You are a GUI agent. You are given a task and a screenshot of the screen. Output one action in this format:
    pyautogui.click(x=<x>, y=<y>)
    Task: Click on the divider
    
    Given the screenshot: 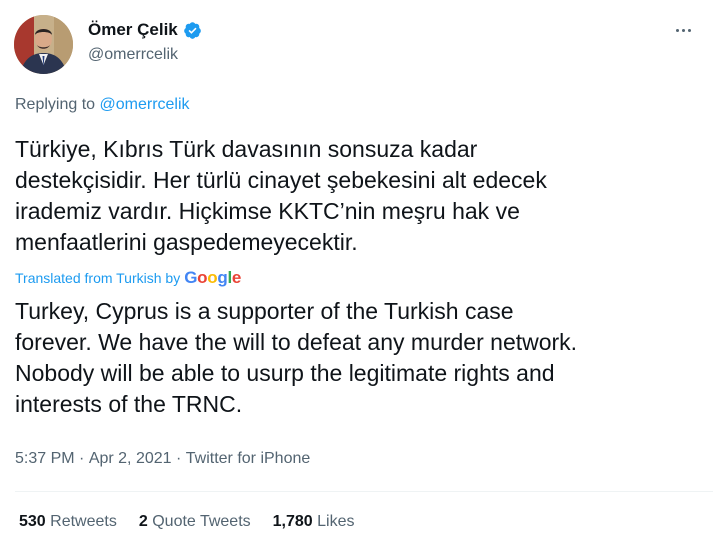 What is the action you would take?
    pyautogui.click(x=364, y=491)
    